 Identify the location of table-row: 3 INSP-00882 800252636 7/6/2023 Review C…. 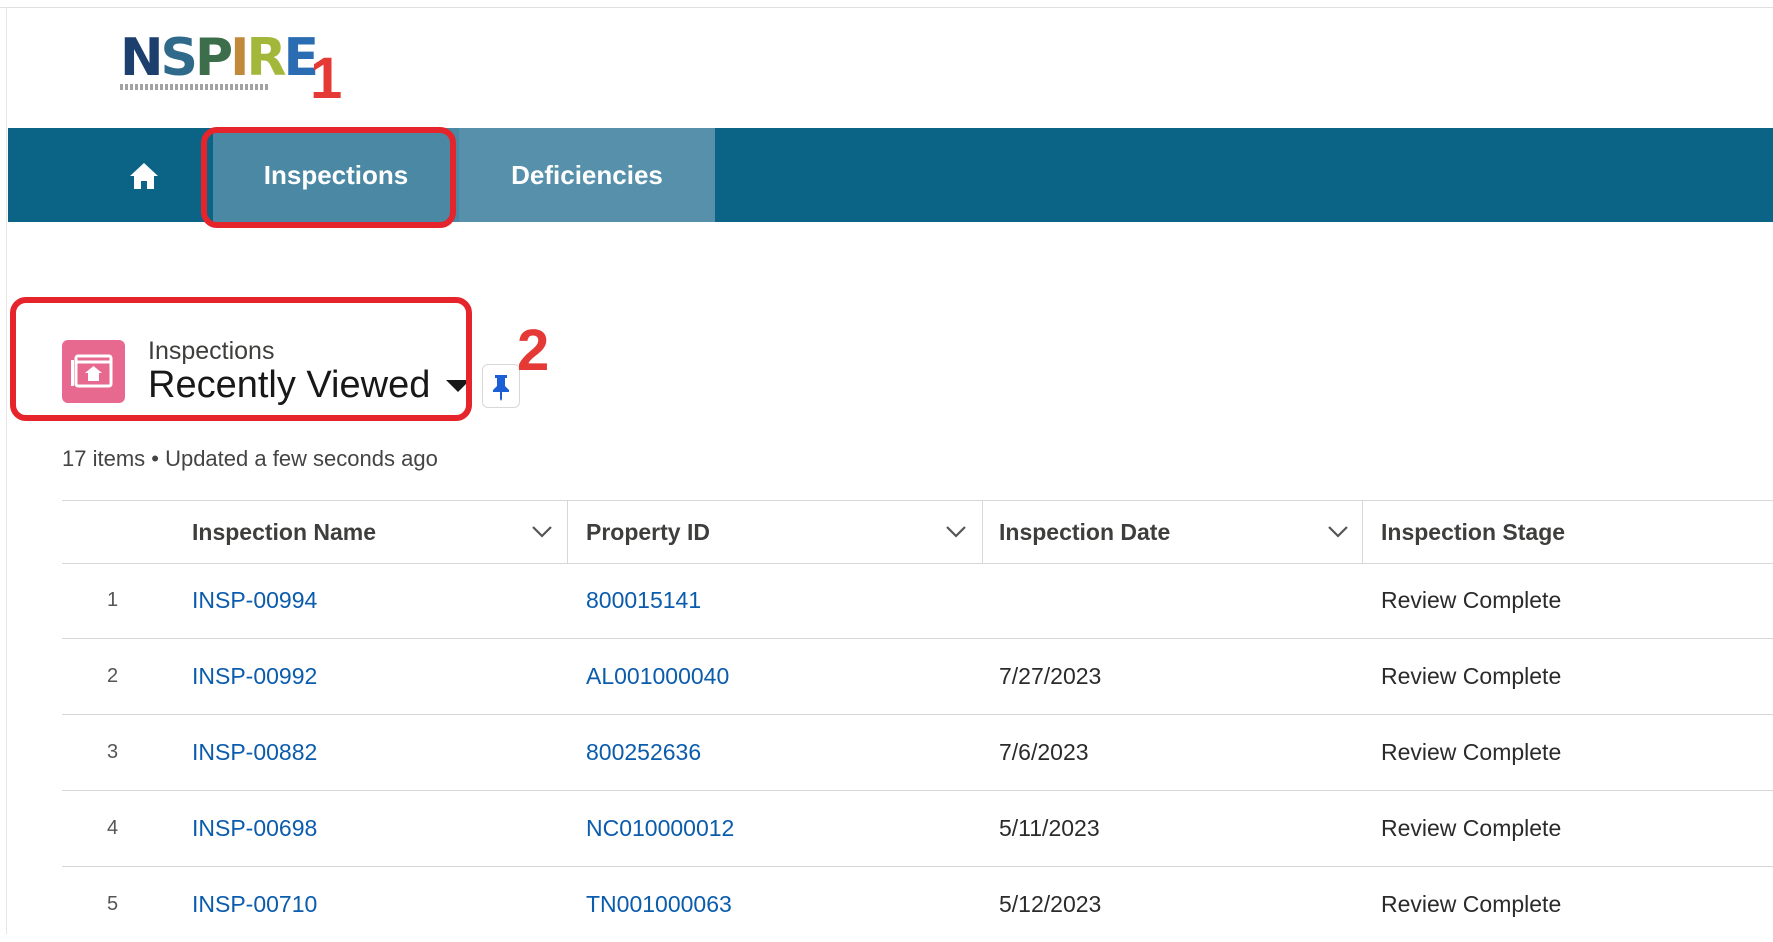
(917, 753).